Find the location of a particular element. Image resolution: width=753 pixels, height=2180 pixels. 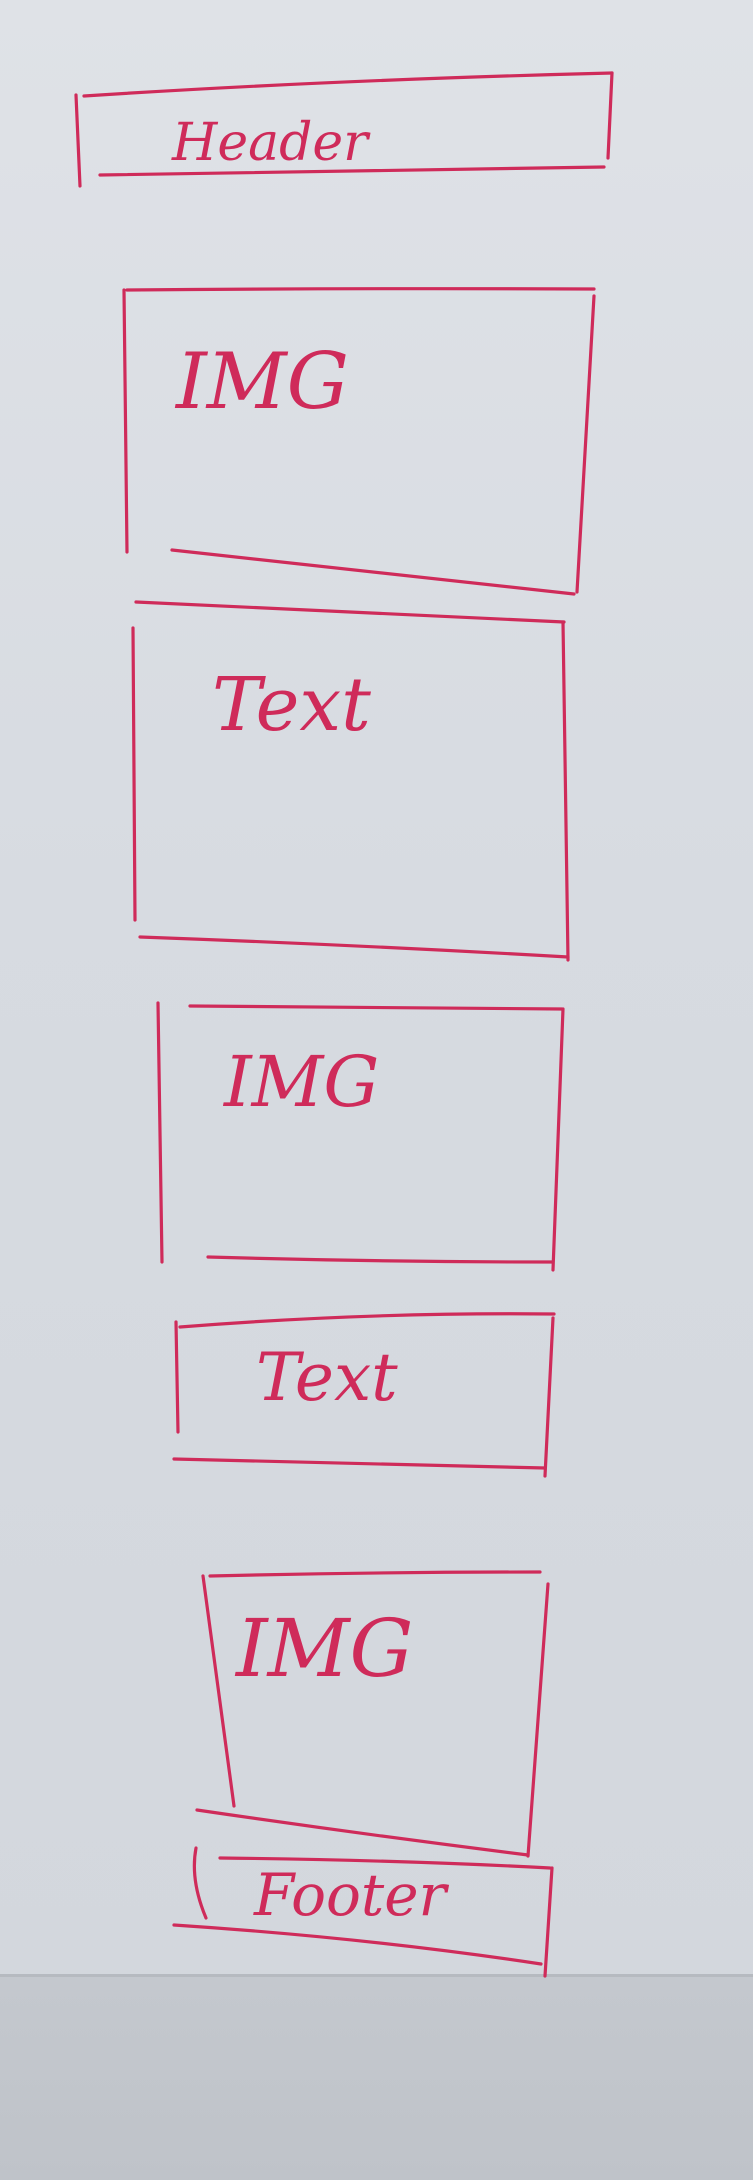

footer-box: Footer is located at coordinates (363, 1912).